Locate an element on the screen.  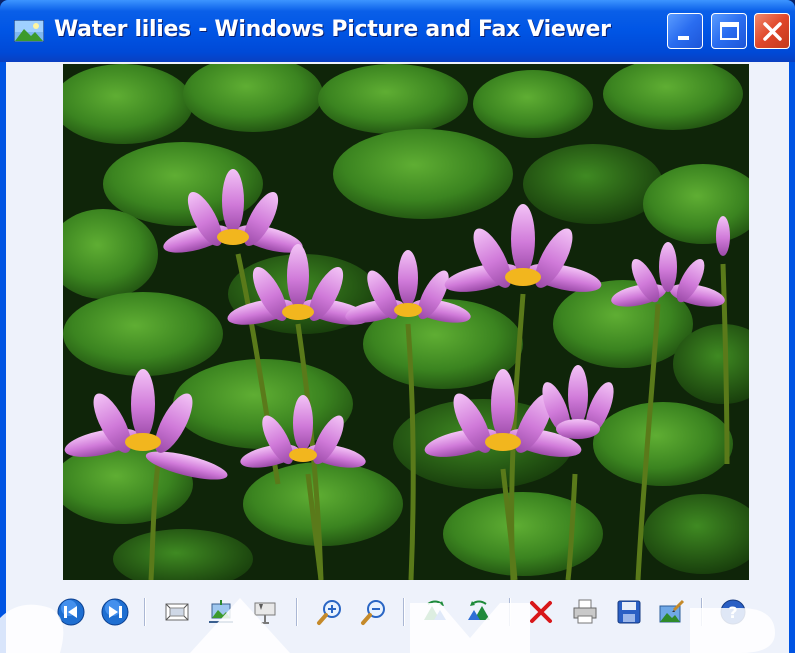
viewer-toolbar: ? is located at coordinates (397, 619).